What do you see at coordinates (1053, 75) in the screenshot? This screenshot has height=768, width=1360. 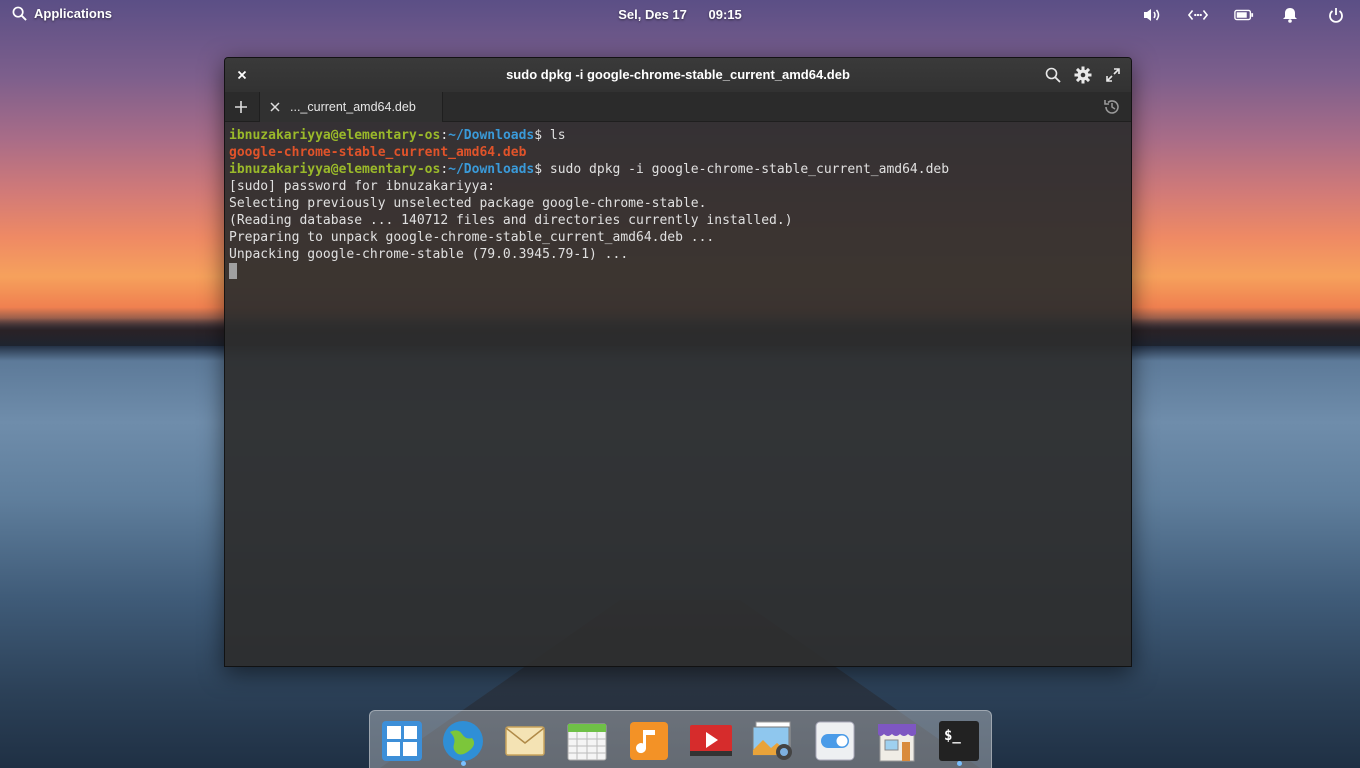 I see `search-icon` at bounding box center [1053, 75].